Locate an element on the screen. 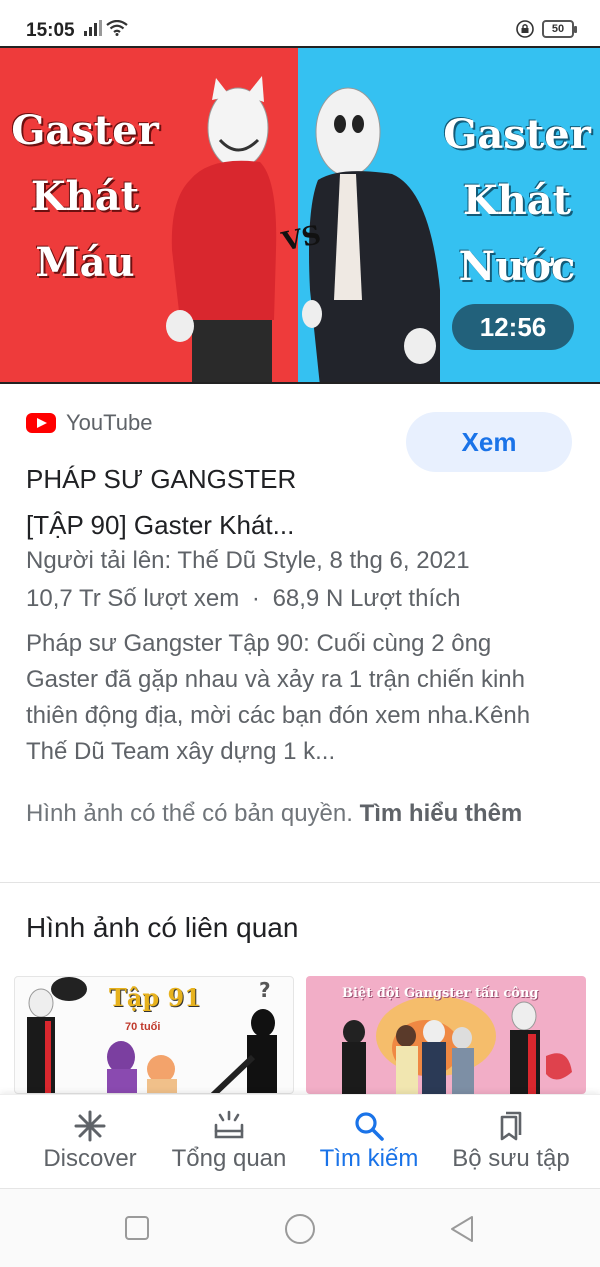 The width and height of the screenshot is (600, 1267). learn-more-link: Tìm hiểu thêm is located at coordinates (441, 813).